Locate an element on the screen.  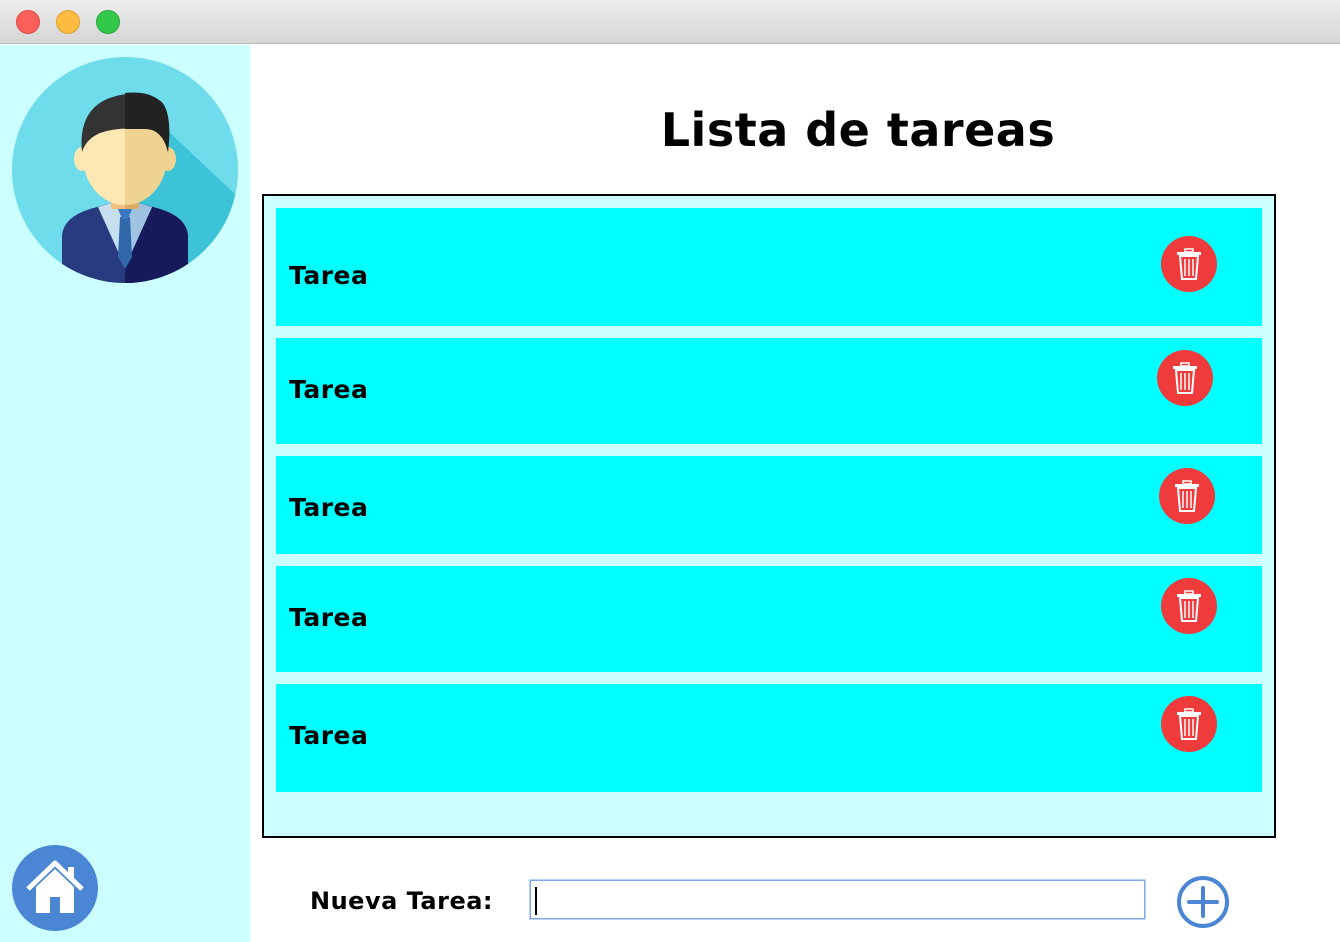
new-task-input is located at coordinates (837, 899).